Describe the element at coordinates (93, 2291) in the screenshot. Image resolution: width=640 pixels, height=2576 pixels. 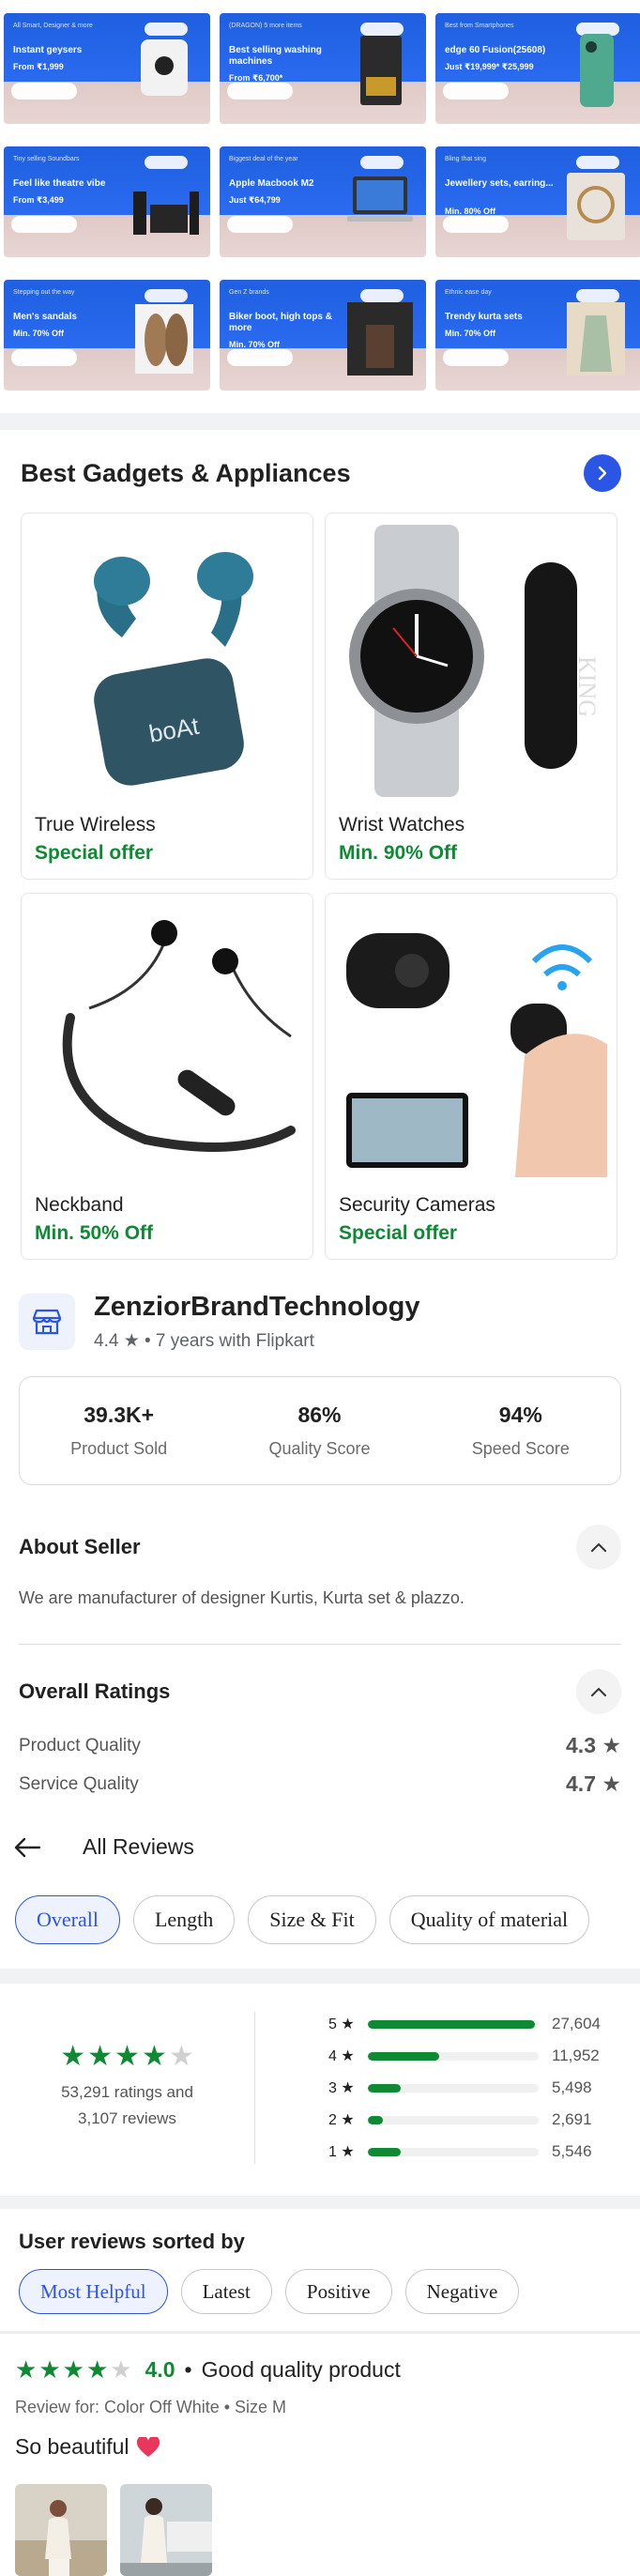
I see `sort-chip: Most Helpful` at that location.